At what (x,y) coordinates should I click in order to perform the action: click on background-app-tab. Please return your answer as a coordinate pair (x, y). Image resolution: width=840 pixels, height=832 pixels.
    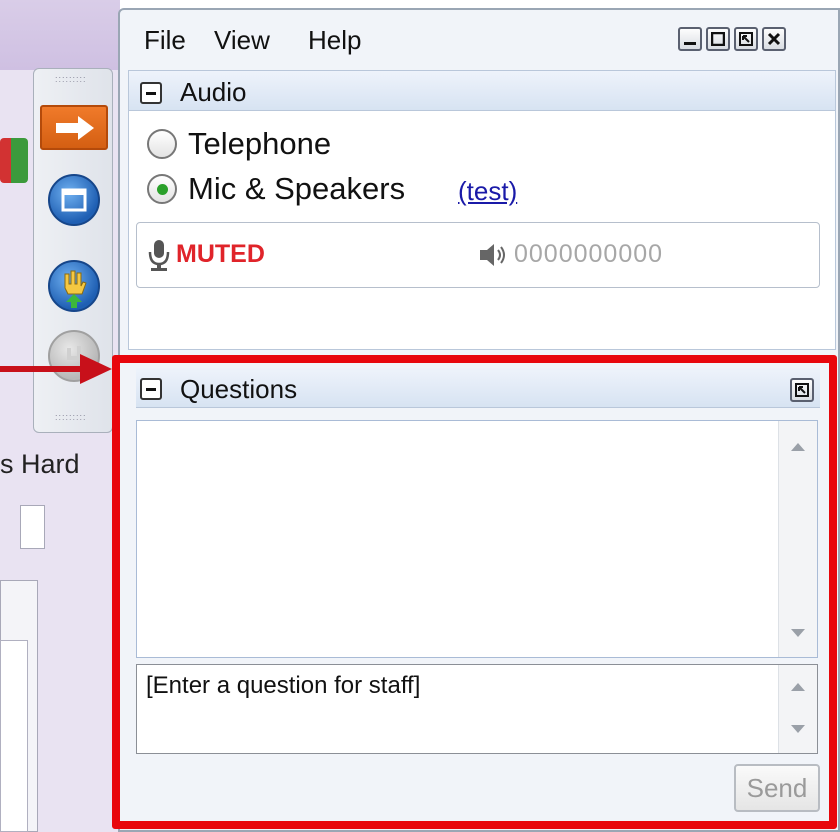
    Looking at the image, I should click on (32, 527).